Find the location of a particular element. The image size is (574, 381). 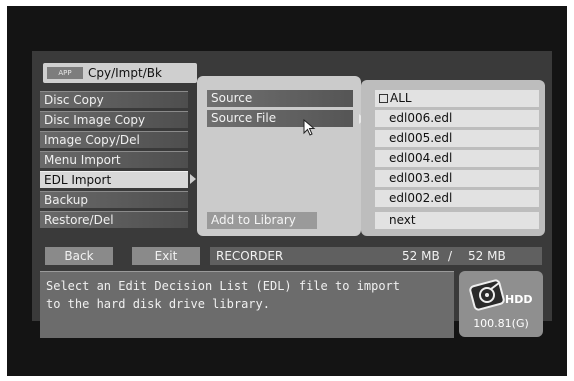

hdd-info-box: HDD 100.81(G) is located at coordinates (501, 304).